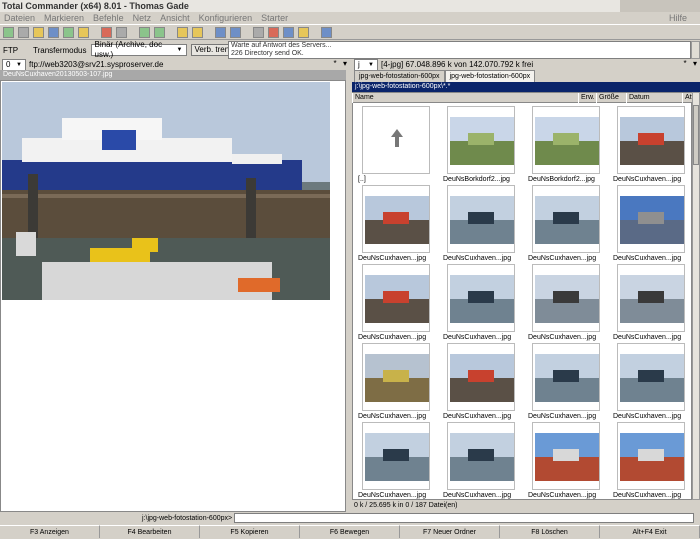  What do you see at coordinates (95, 6) in the screenshot?
I see `window-title-text: Total Commander (x64) 8.01 - Thomas Gade` at bounding box center [95, 6].